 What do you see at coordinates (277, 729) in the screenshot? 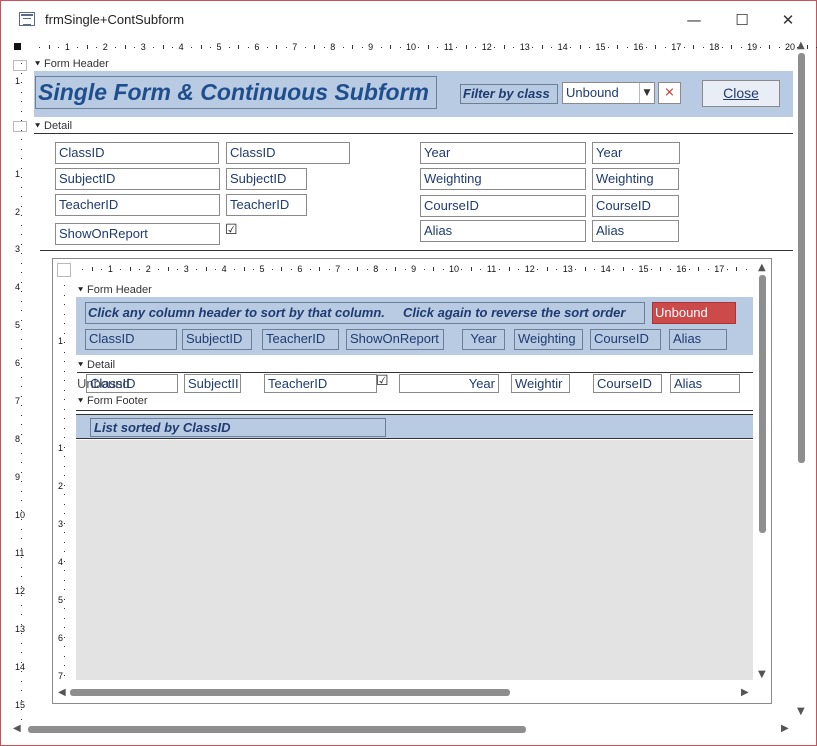
I see `main-horizontal-scroll-thumb` at bounding box center [277, 729].